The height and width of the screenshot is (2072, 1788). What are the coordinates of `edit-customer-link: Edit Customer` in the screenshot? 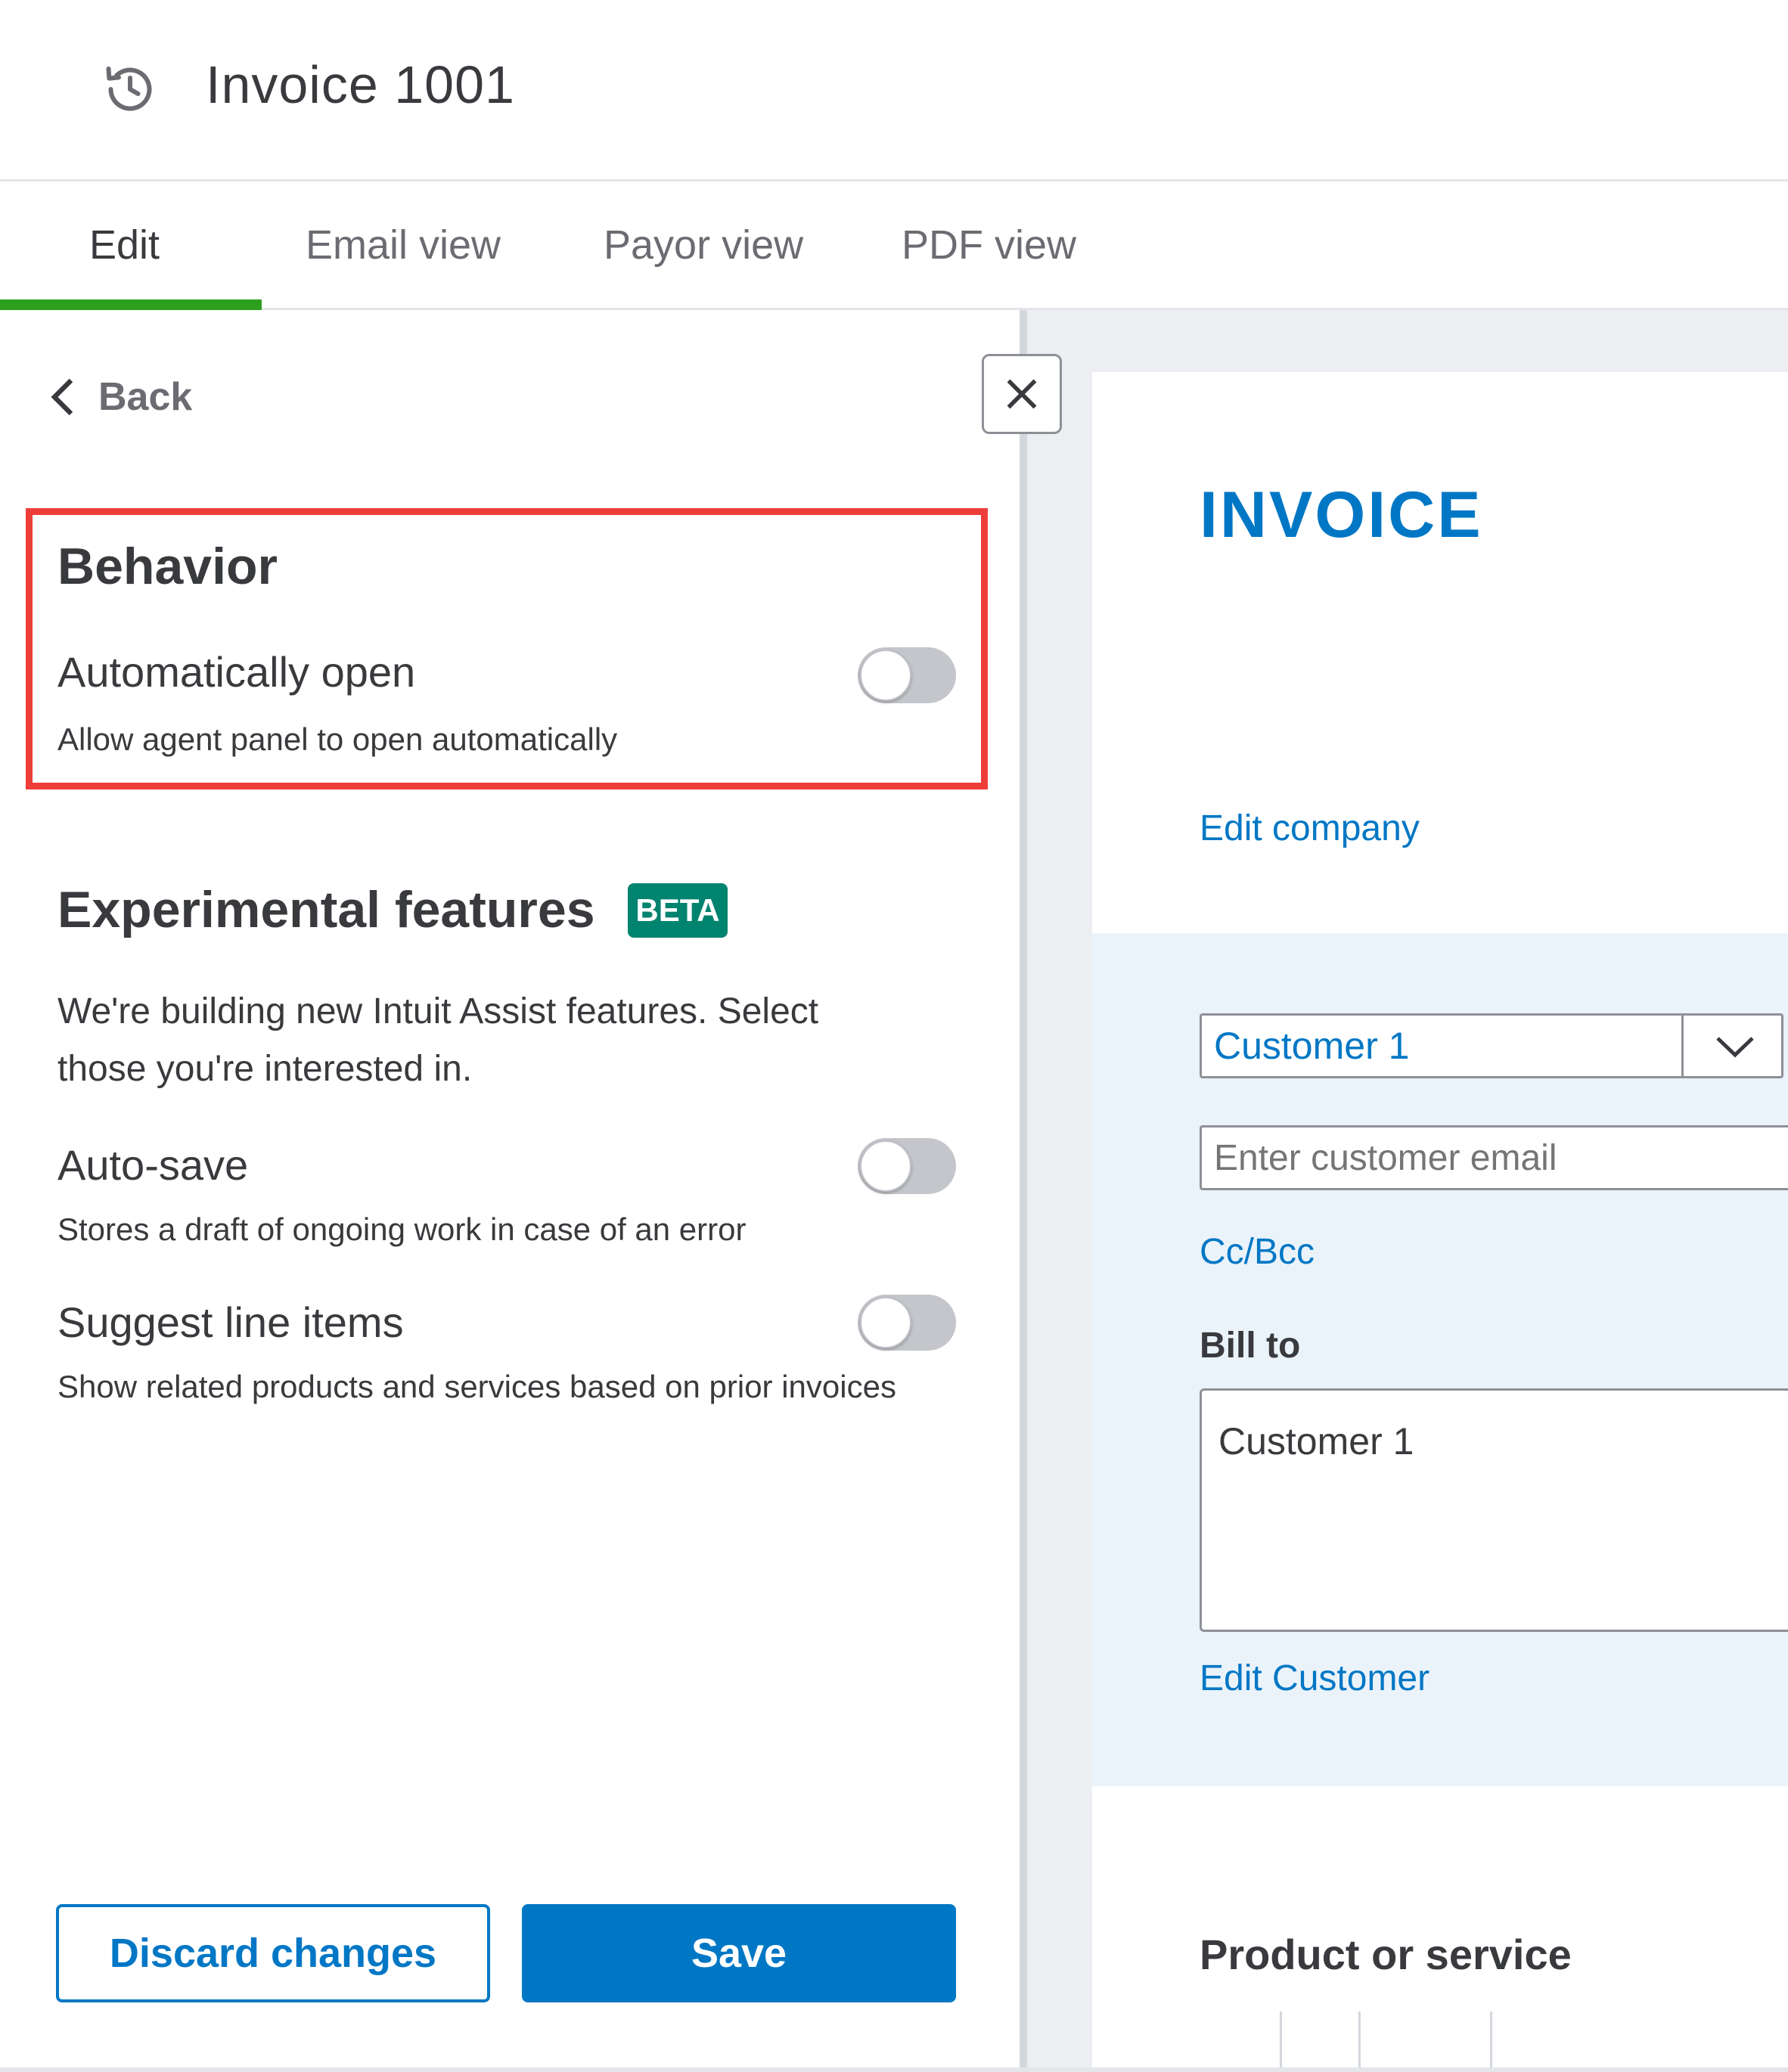 It's located at (1314, 1678).